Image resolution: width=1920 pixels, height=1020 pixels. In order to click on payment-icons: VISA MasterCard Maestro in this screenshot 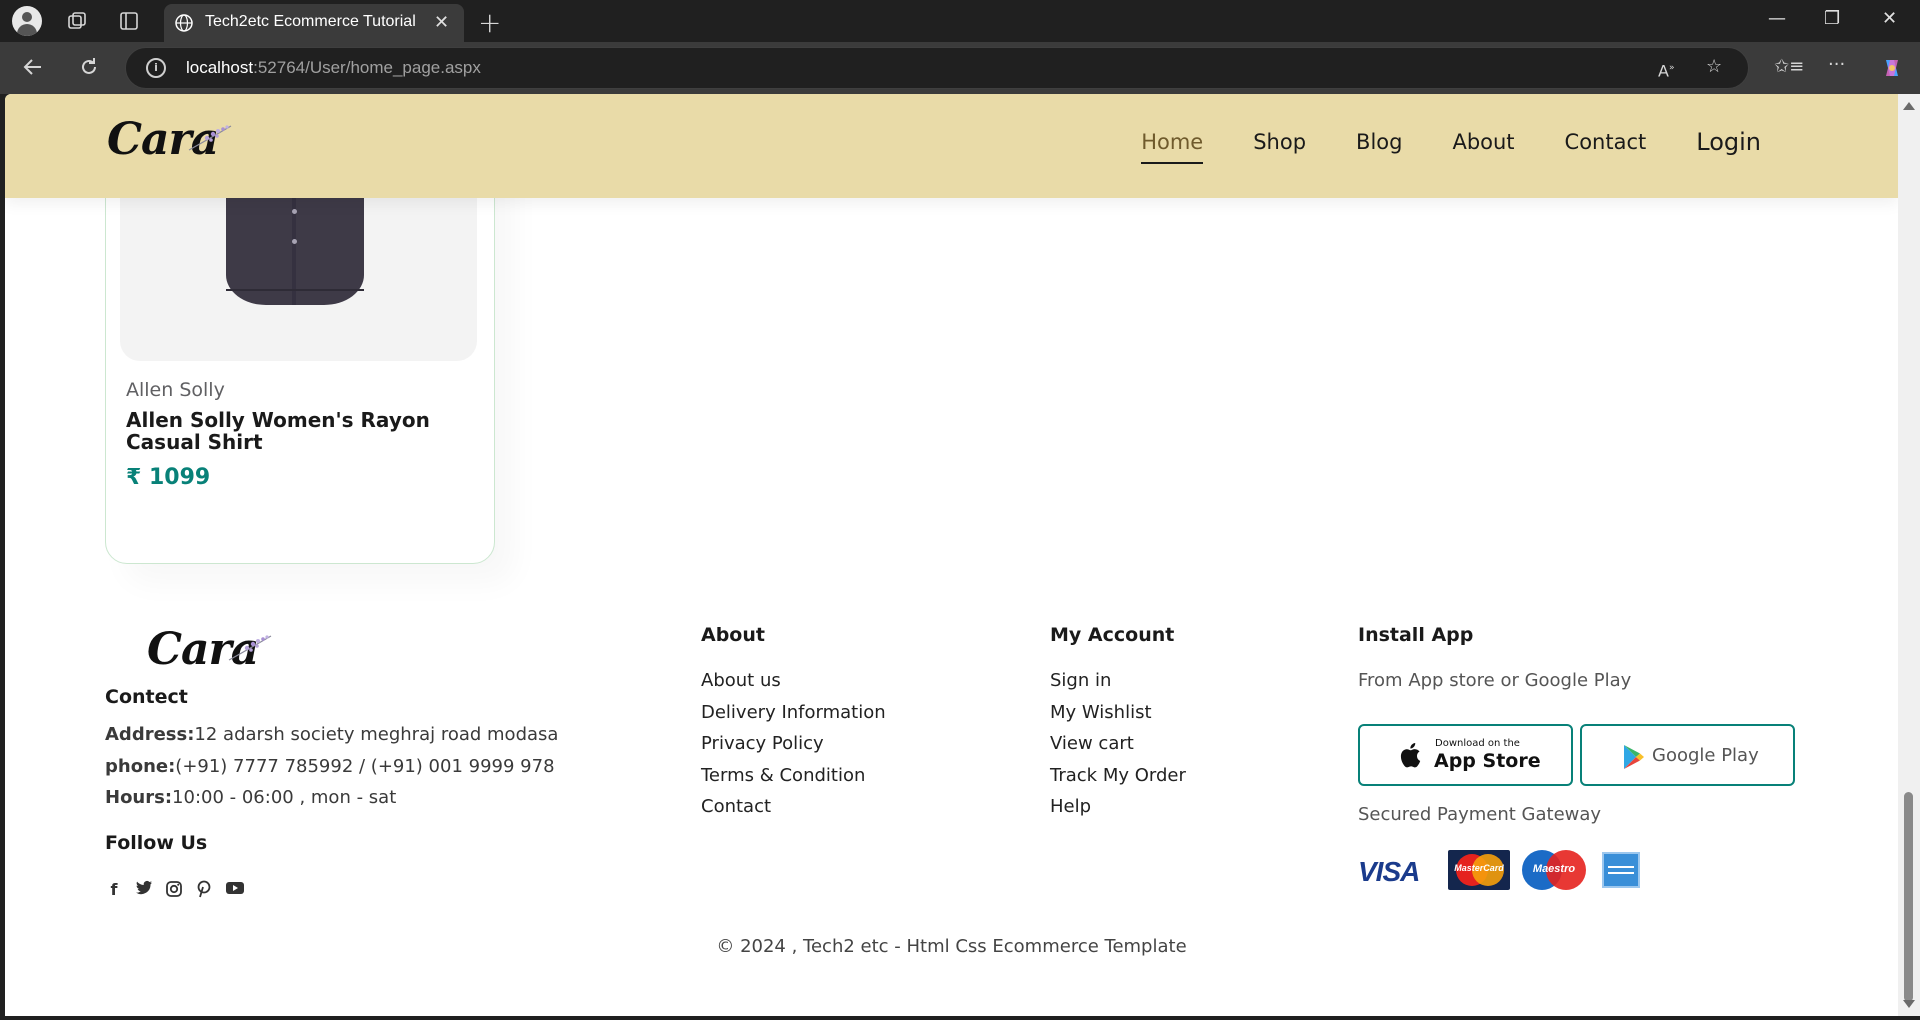, I will do `click(1508, 870)`.